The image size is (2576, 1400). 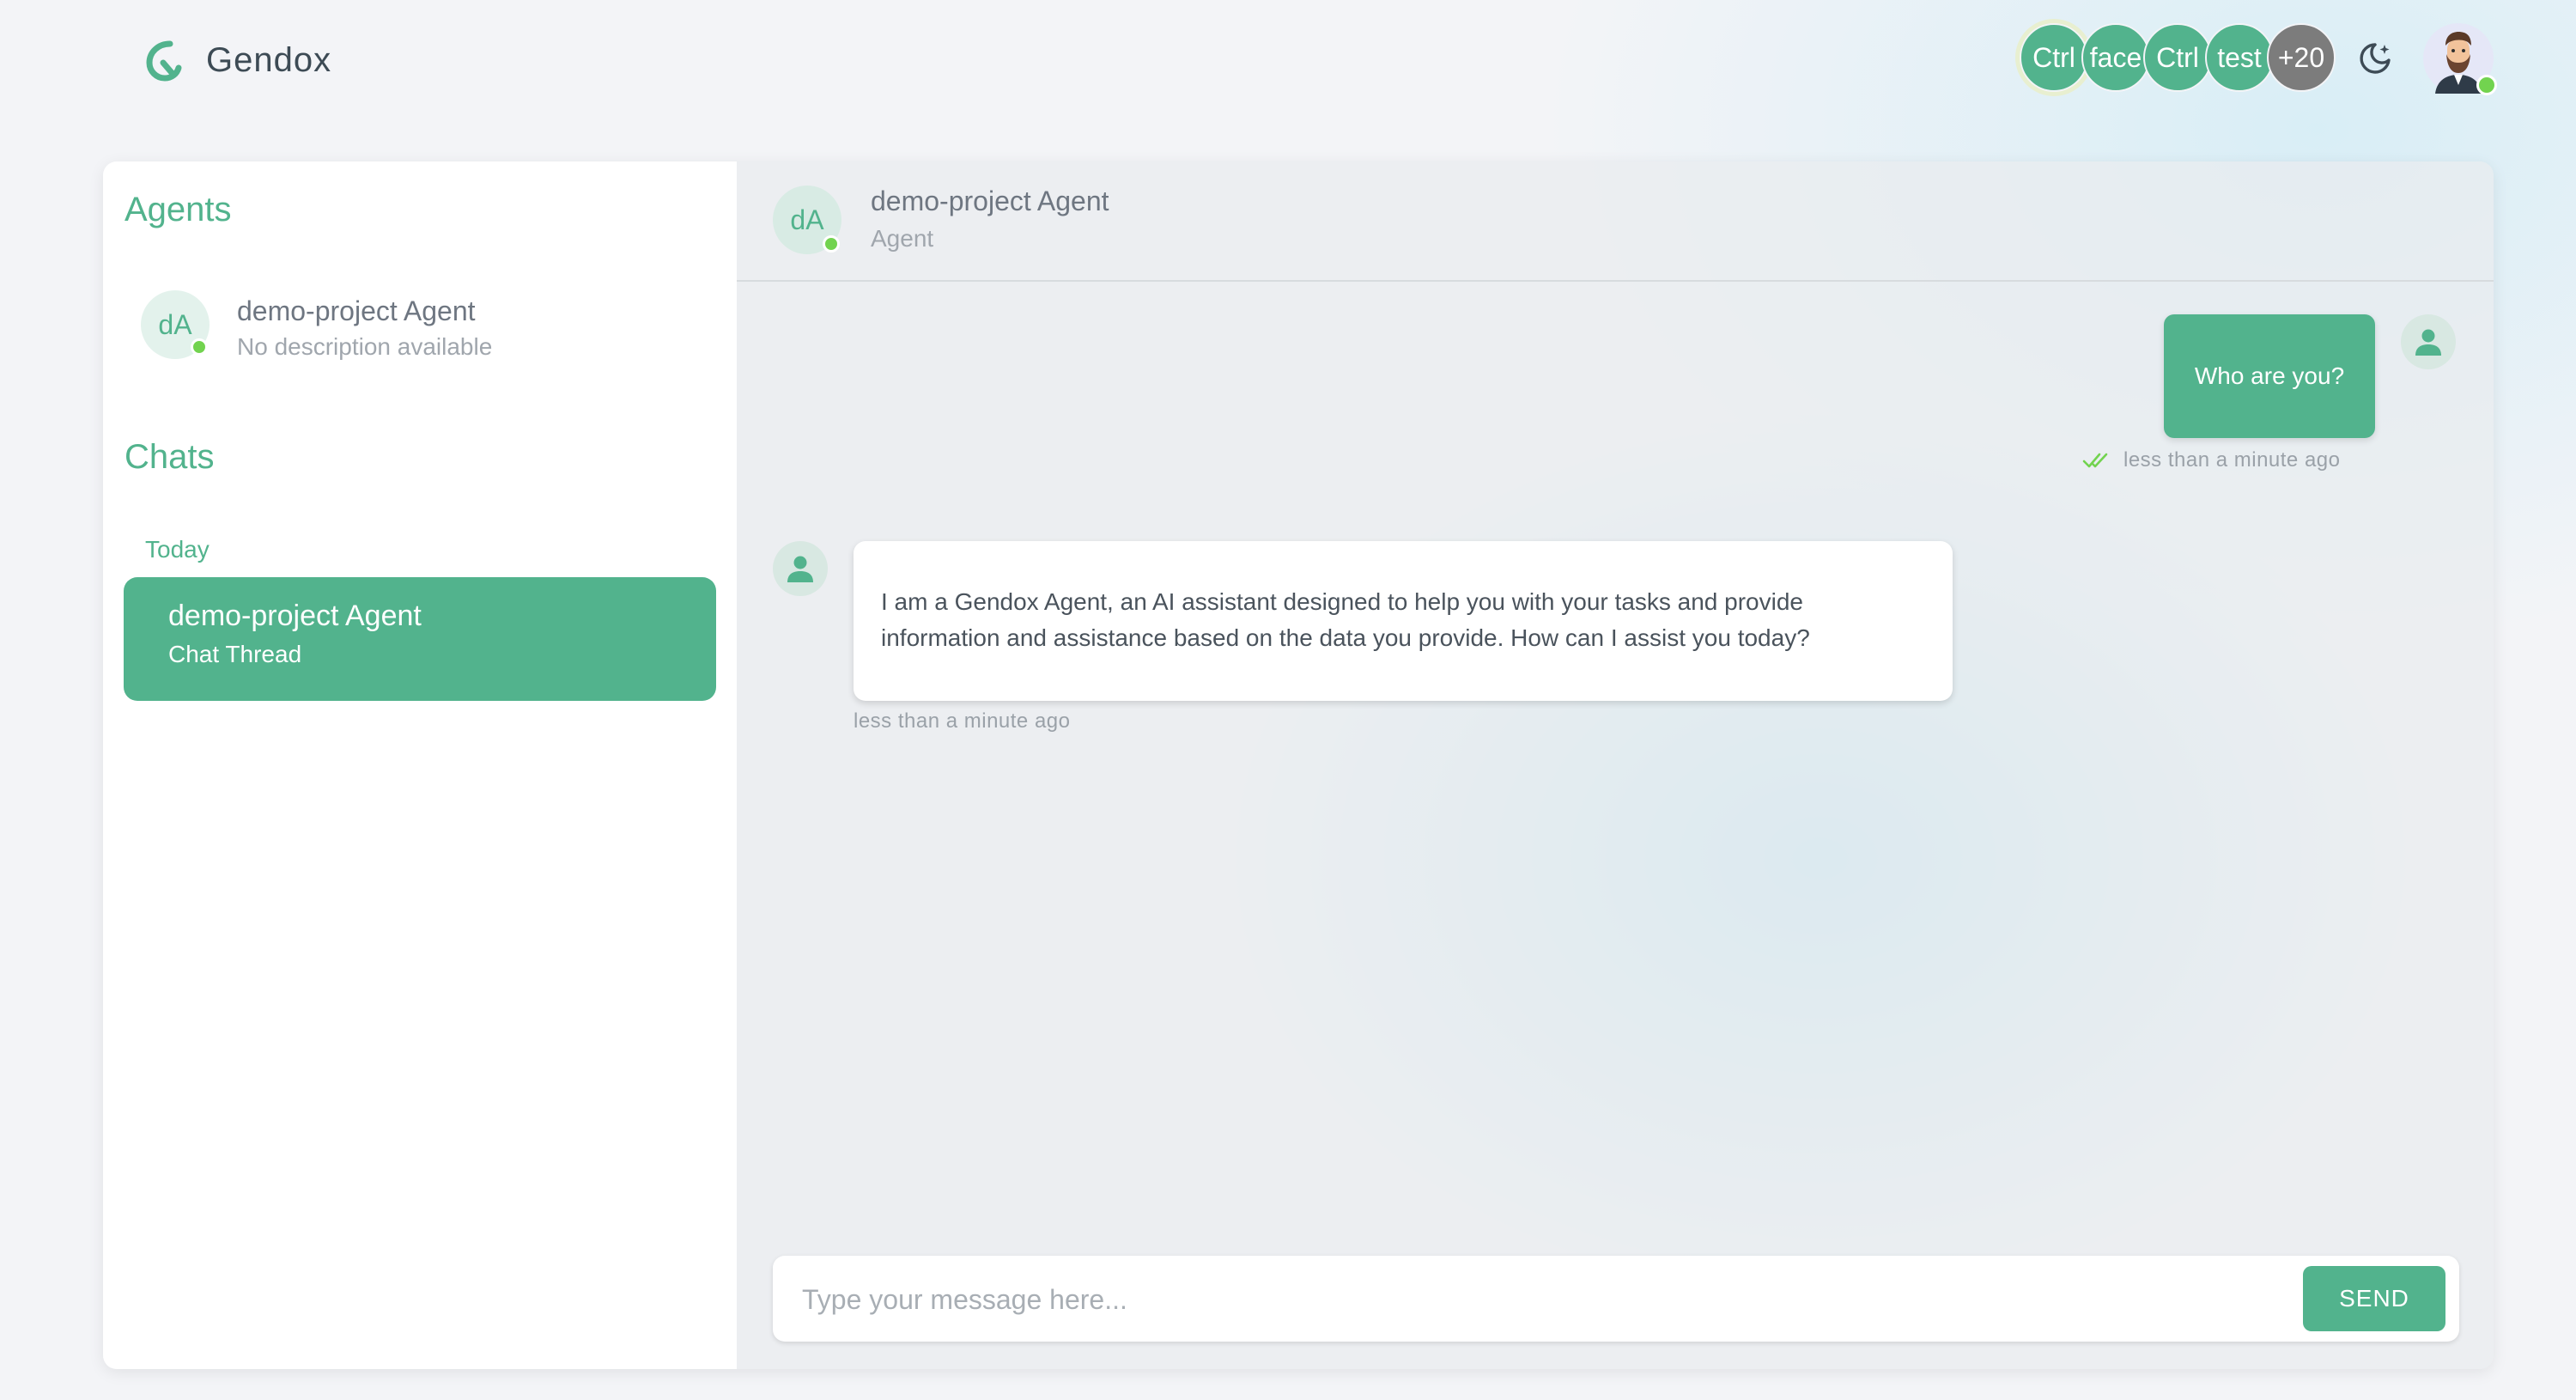 What do you see at coordinates (1532, 1300) in the screenshot?
I see `message-input` at bounding box center [1532, 1300].